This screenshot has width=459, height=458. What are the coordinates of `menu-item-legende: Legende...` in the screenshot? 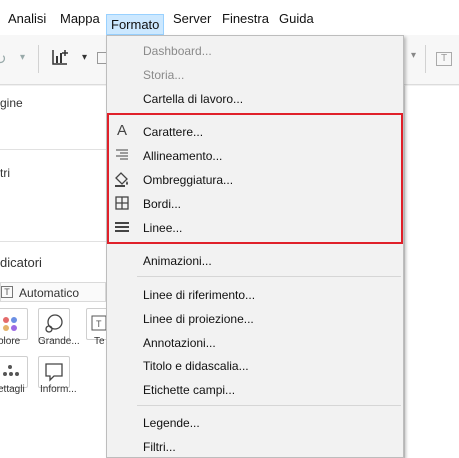 It's located at (171, 423).